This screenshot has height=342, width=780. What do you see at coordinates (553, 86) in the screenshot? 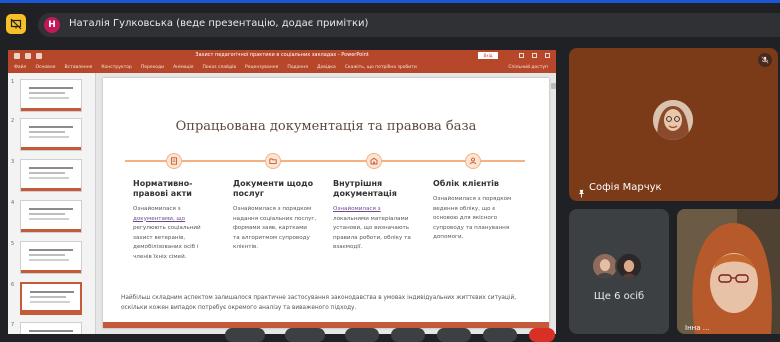
I see `vertical-scrollbar` at bounding box center [553, 86].